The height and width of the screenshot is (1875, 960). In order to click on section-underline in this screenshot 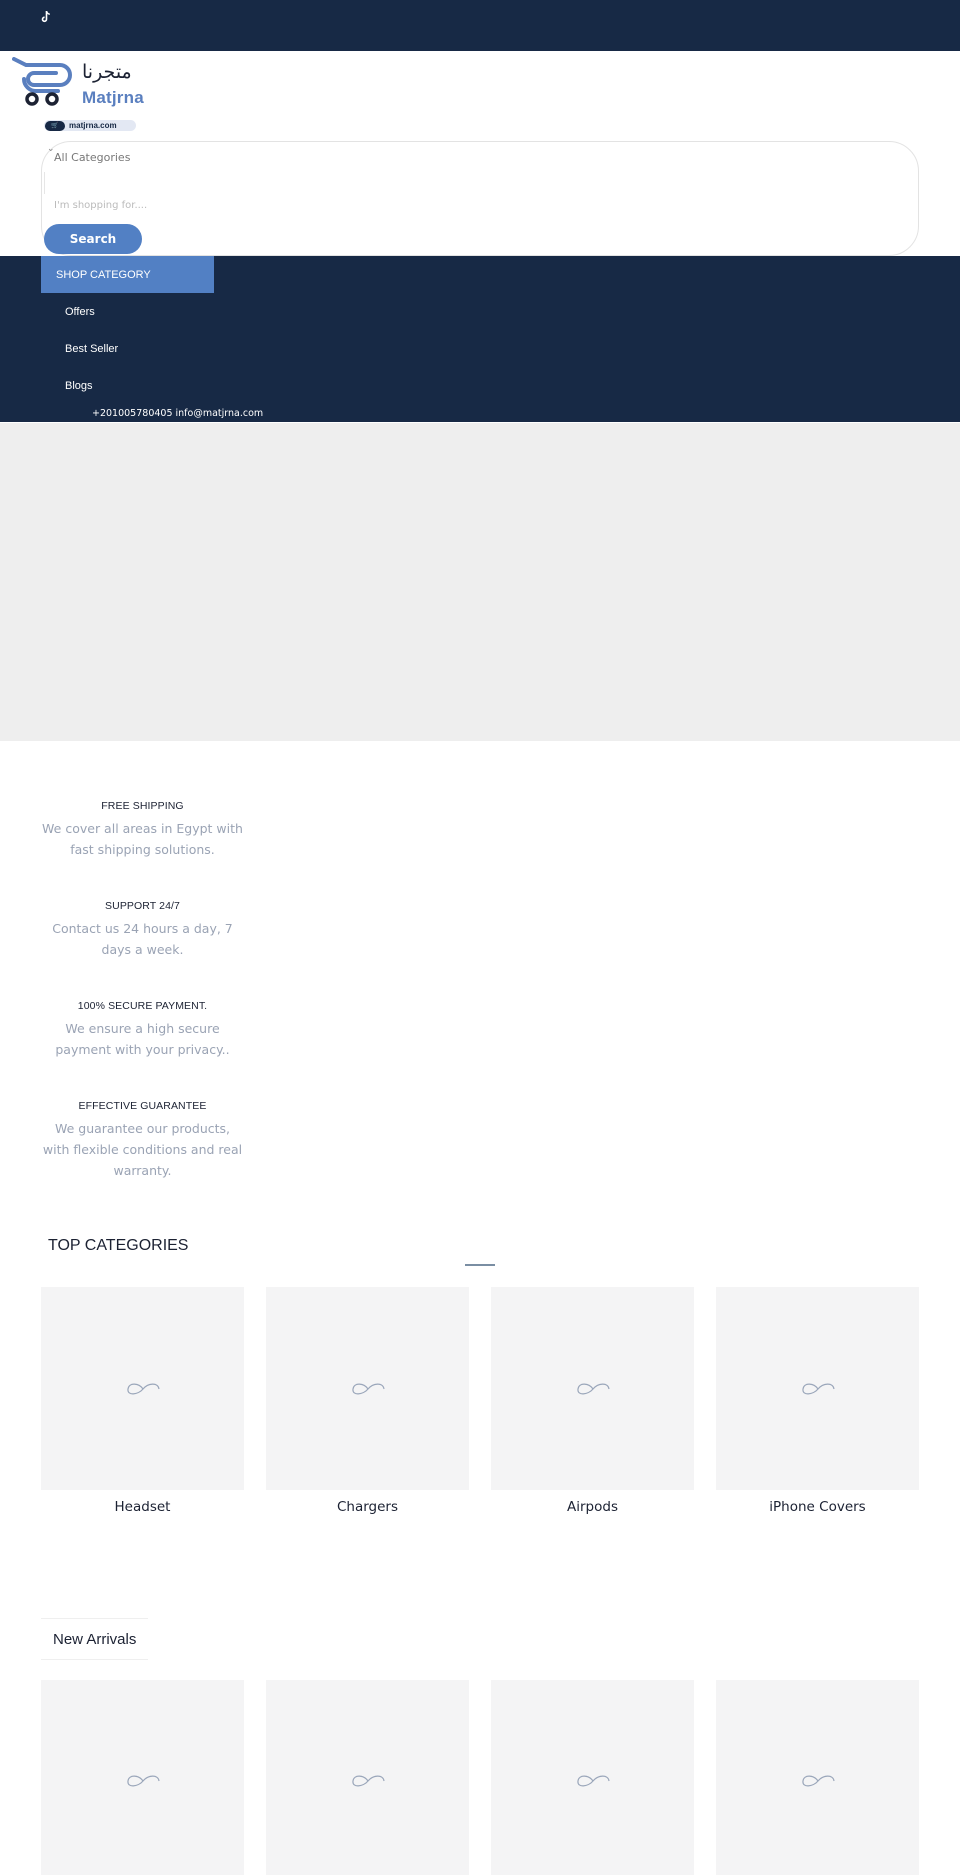, I will do `click(480, 1265)`.